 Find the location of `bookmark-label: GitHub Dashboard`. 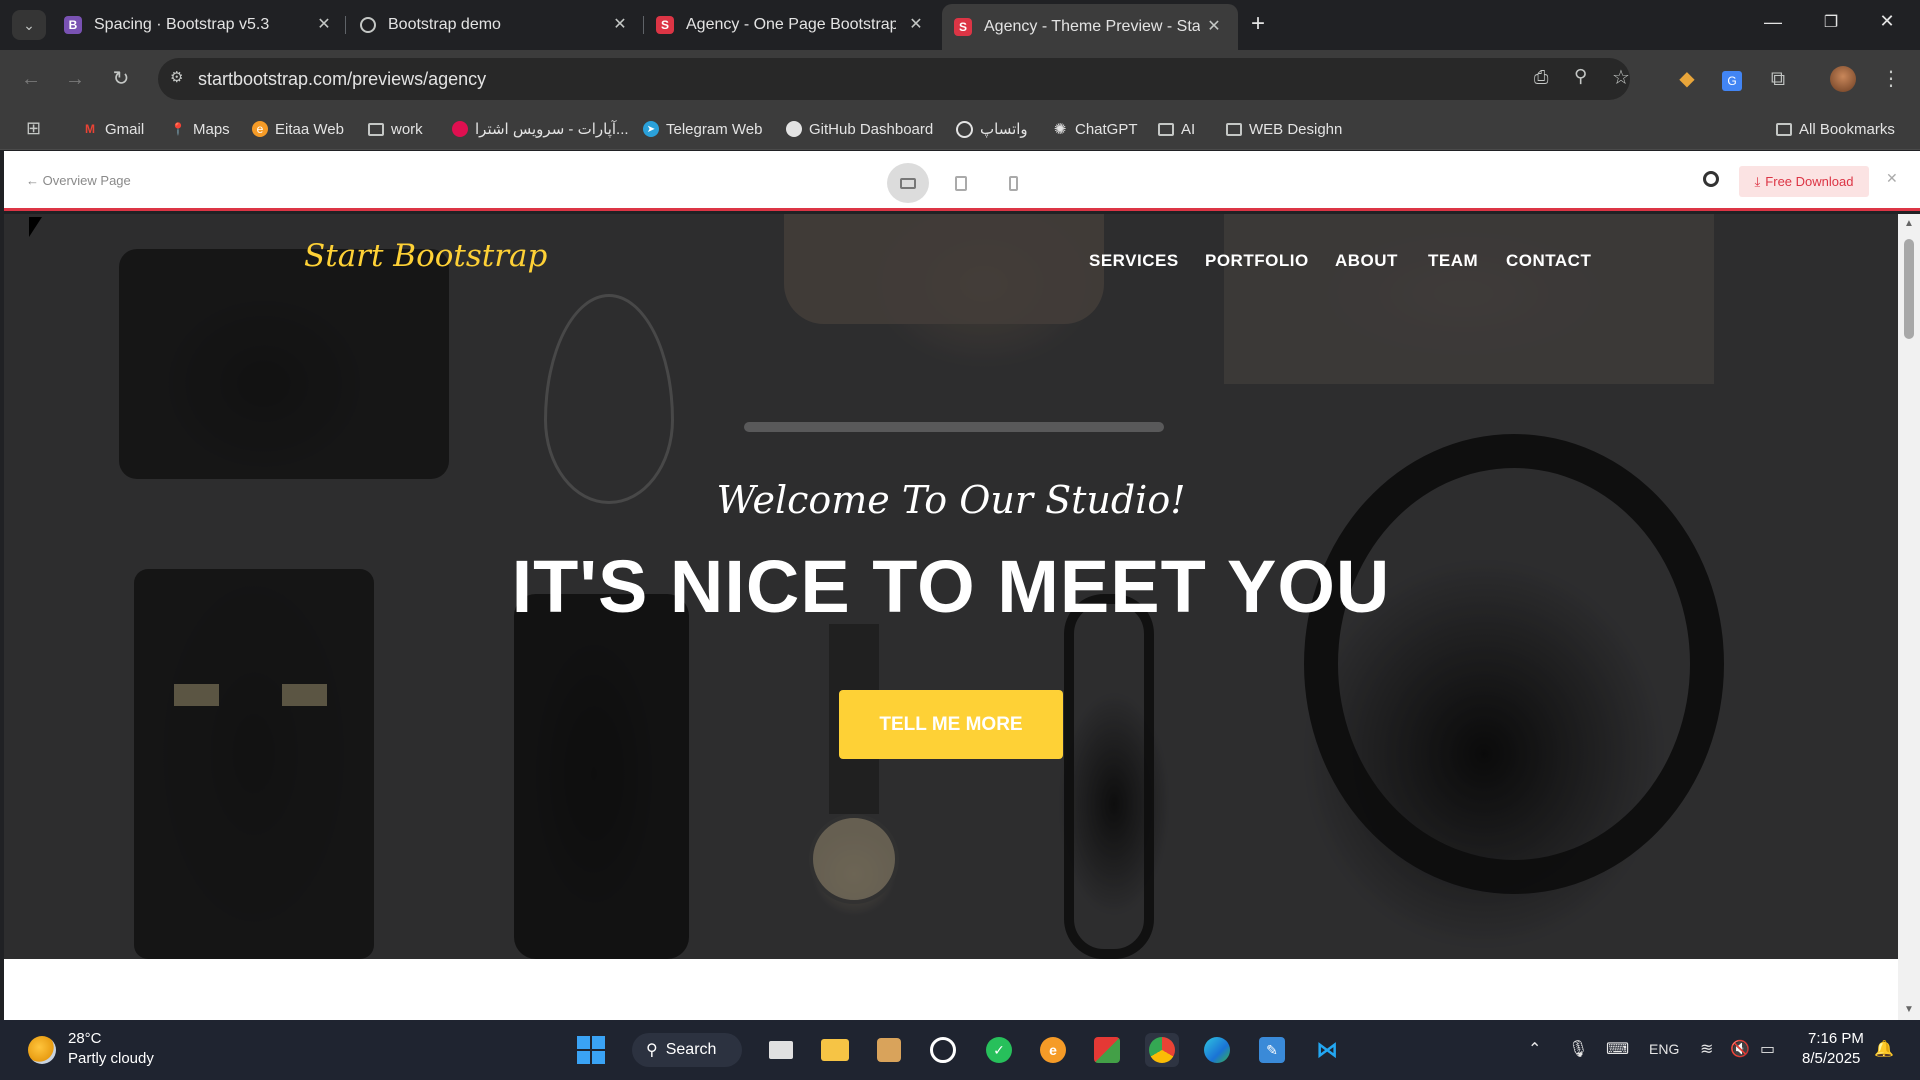

bookmark-label: GitHub Dashboard is located at coordinates (871, 129).